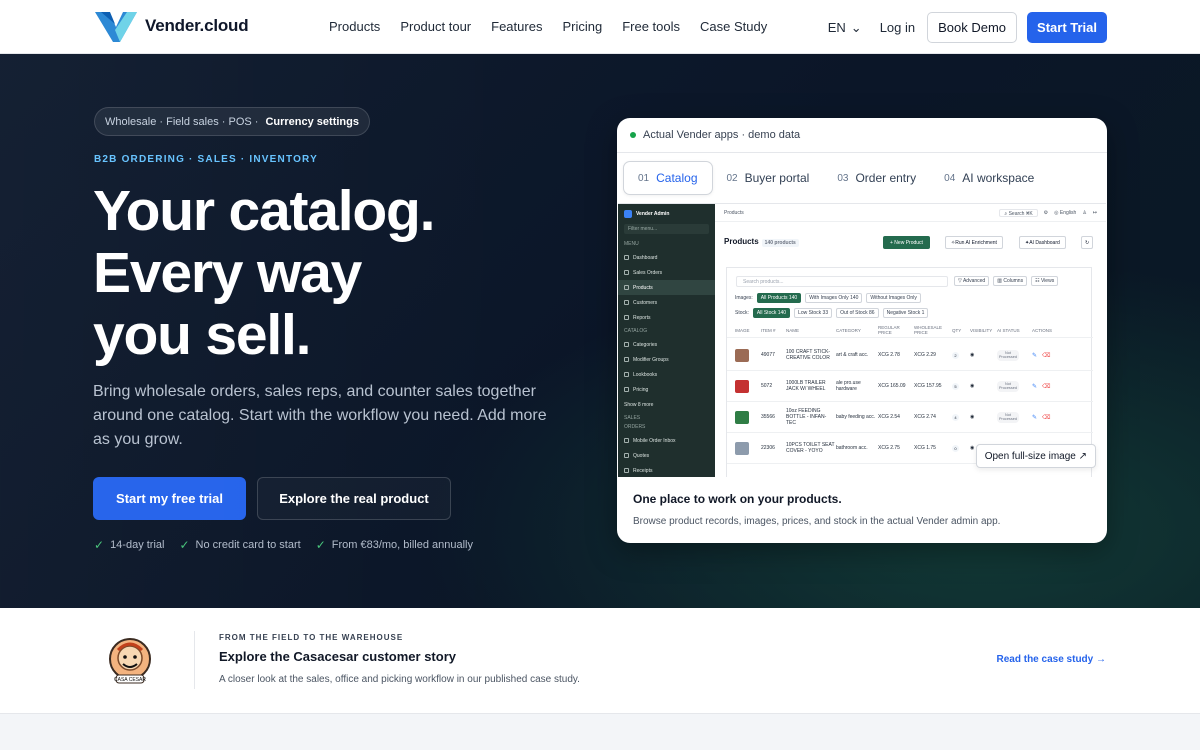 The image size is (1200, 750). I want to click on book-demo-button: Book Demo, so click(972, 27).